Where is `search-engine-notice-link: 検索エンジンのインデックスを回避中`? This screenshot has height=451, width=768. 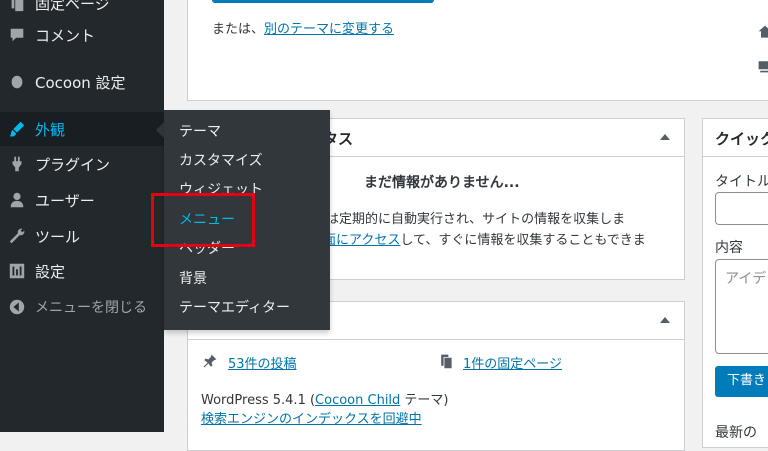 search-engine-notice-link: 検索エンジンのインデックスを回避中 is located at coordinates (311, 417).